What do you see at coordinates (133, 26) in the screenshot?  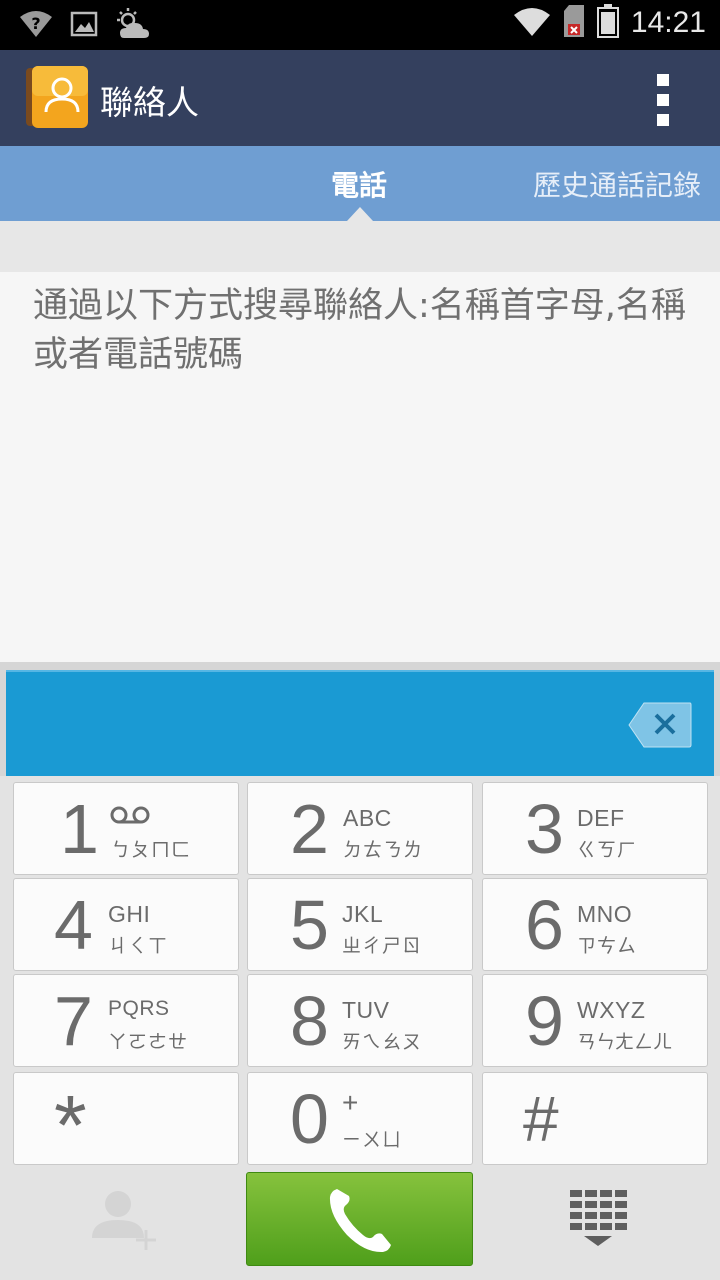 I see `weather-icon` at bounding box center [133, 26].